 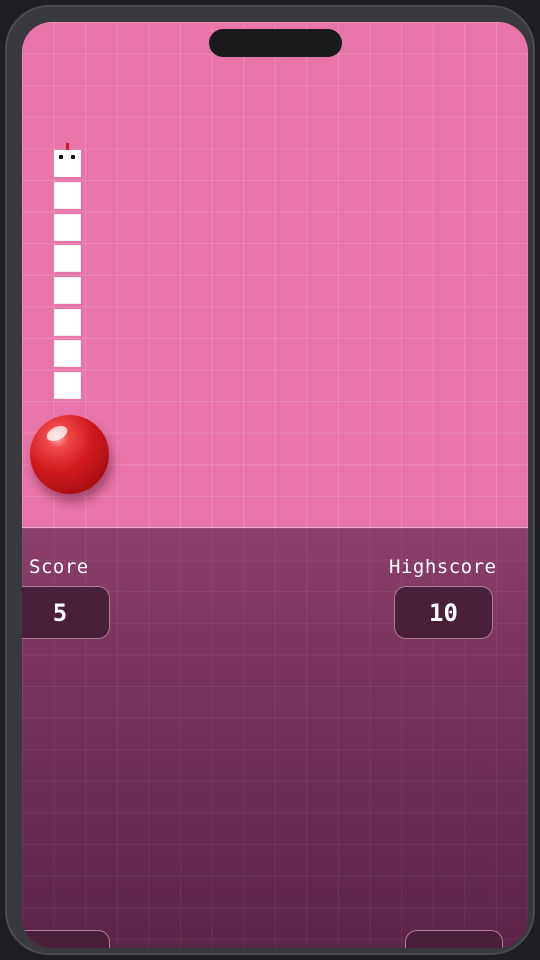 What do you see at coordinates (69, 454) in the screenshot?
I see `food-apple` at bounding box center [69, 454].